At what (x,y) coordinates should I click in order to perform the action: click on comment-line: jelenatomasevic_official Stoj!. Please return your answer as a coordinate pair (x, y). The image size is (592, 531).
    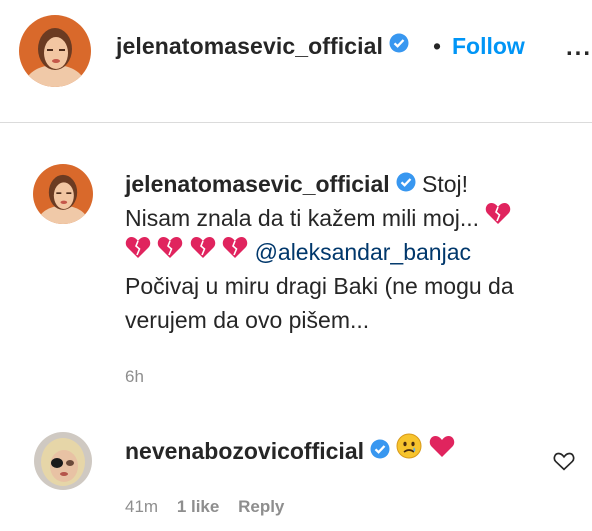
    Looking at the image, I should click on (355, 184).